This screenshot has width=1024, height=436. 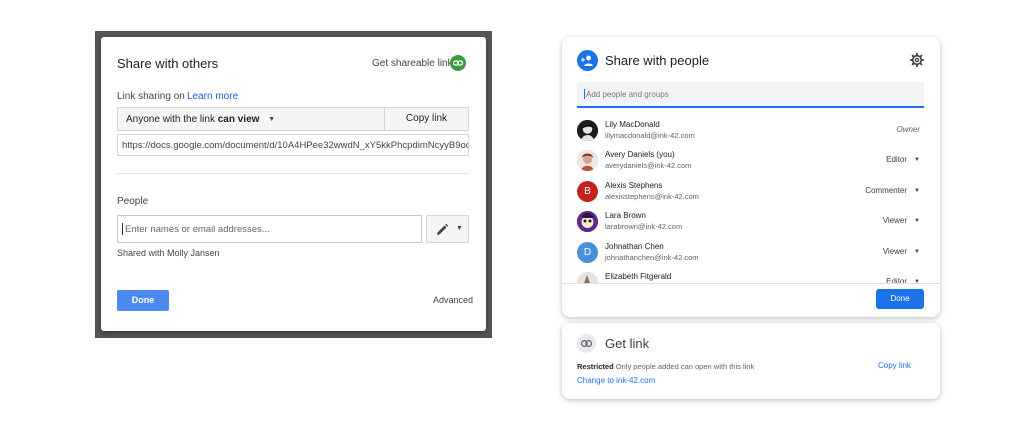 I want to click on role-label: Editor, so click(x=897, y=159).